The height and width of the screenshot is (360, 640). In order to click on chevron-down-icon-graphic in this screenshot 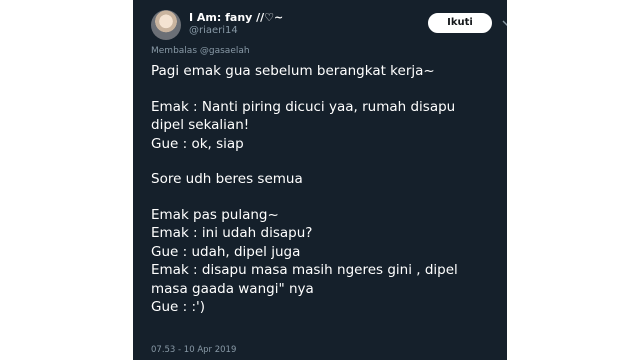, I will do `click(504, 23)`.